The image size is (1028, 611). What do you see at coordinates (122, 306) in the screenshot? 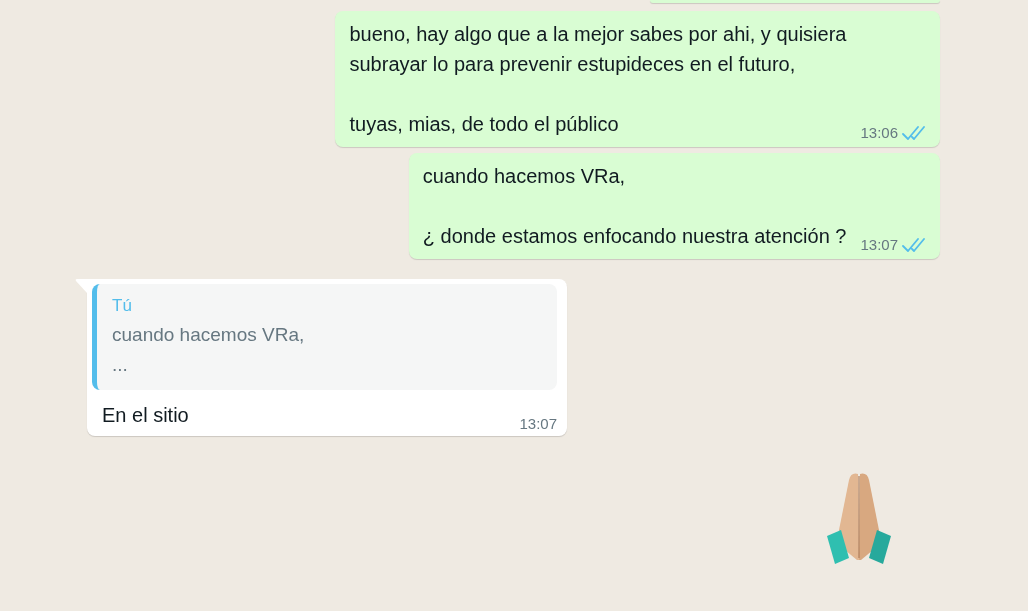
I see `quote-author: Tú` at bounding box center [122, 306].